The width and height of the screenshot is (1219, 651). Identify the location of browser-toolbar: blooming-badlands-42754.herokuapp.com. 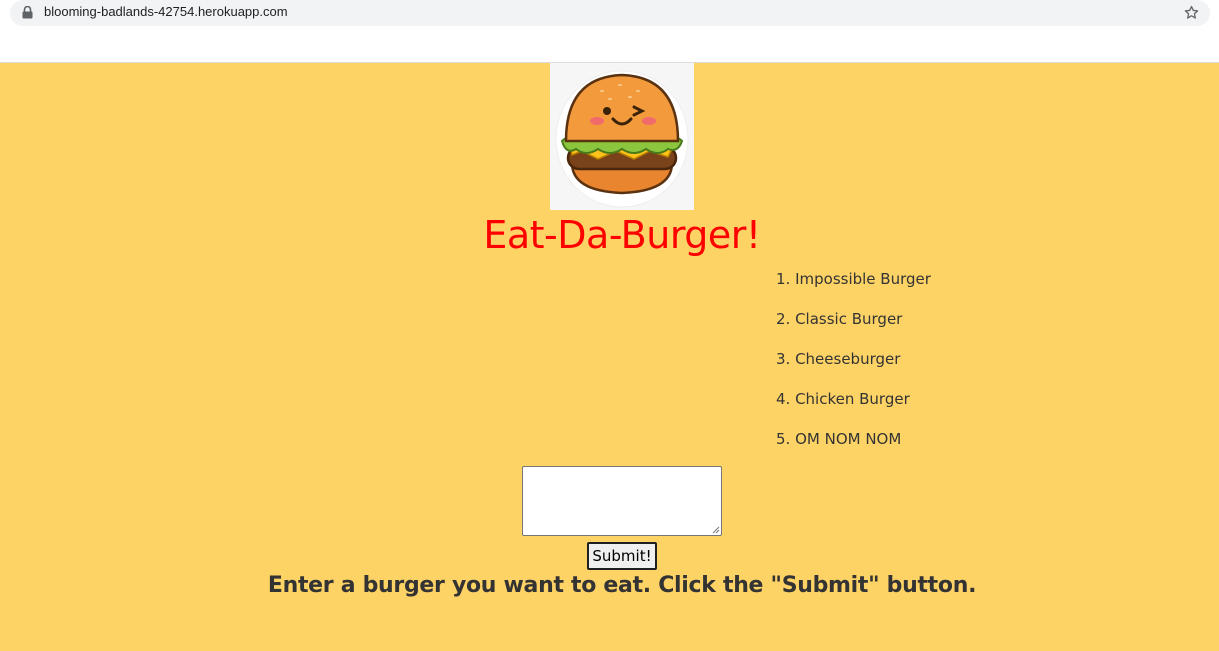
(609, 31).